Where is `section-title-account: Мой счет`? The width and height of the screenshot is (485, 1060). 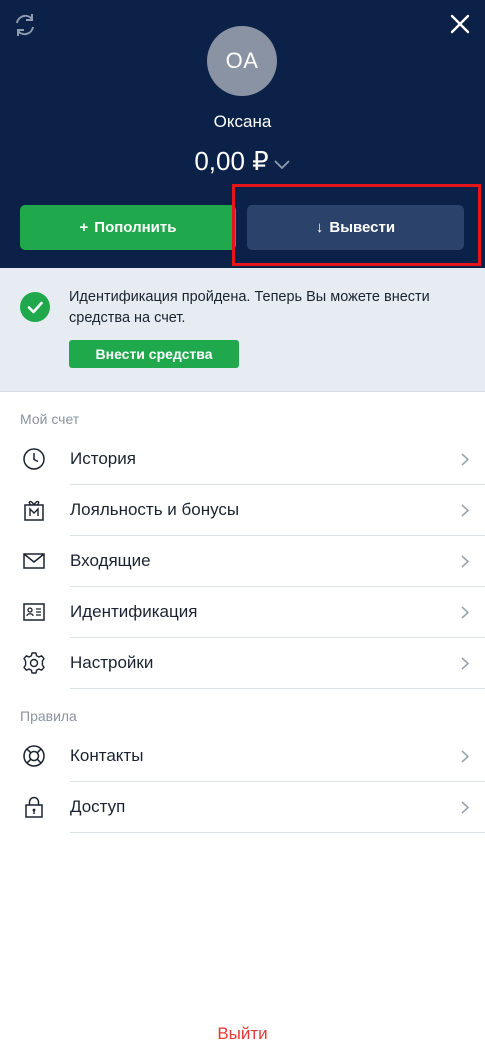 section-title-account: Мой счет is located at coordinates (50, 419).